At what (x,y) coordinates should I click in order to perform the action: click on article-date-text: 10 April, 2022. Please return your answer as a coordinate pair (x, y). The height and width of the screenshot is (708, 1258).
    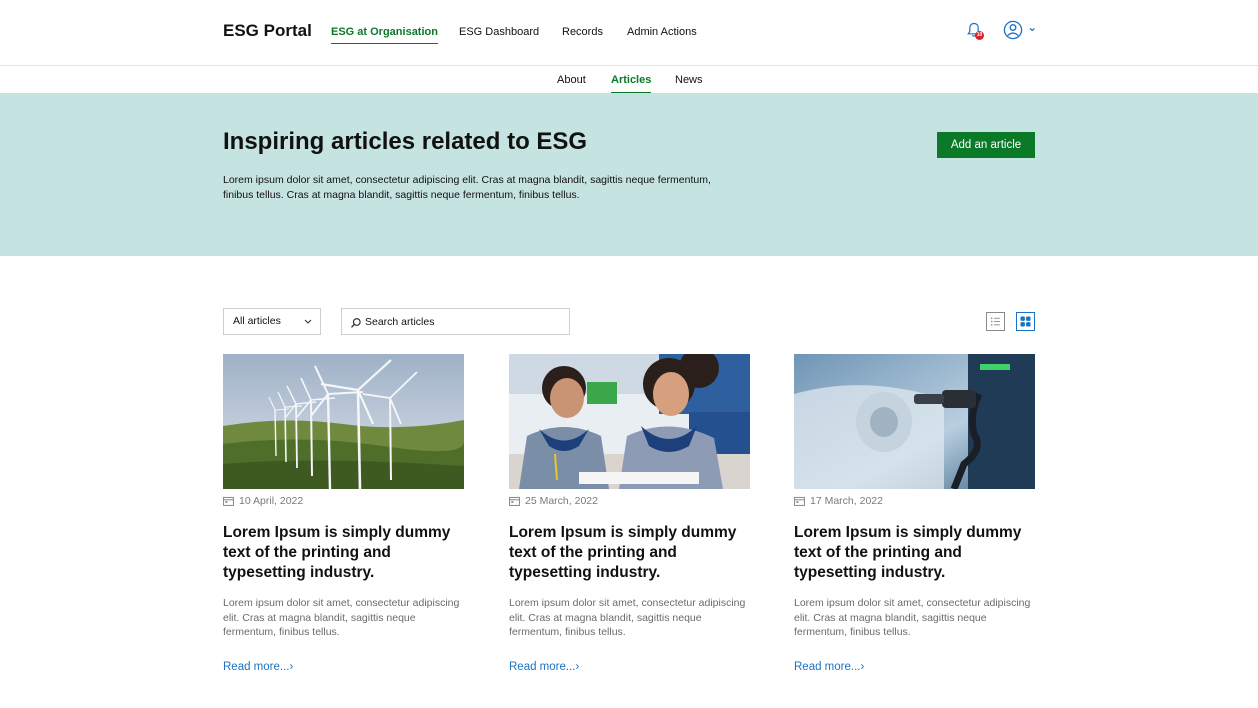
    Looking at the image, I should click on (271, 501).